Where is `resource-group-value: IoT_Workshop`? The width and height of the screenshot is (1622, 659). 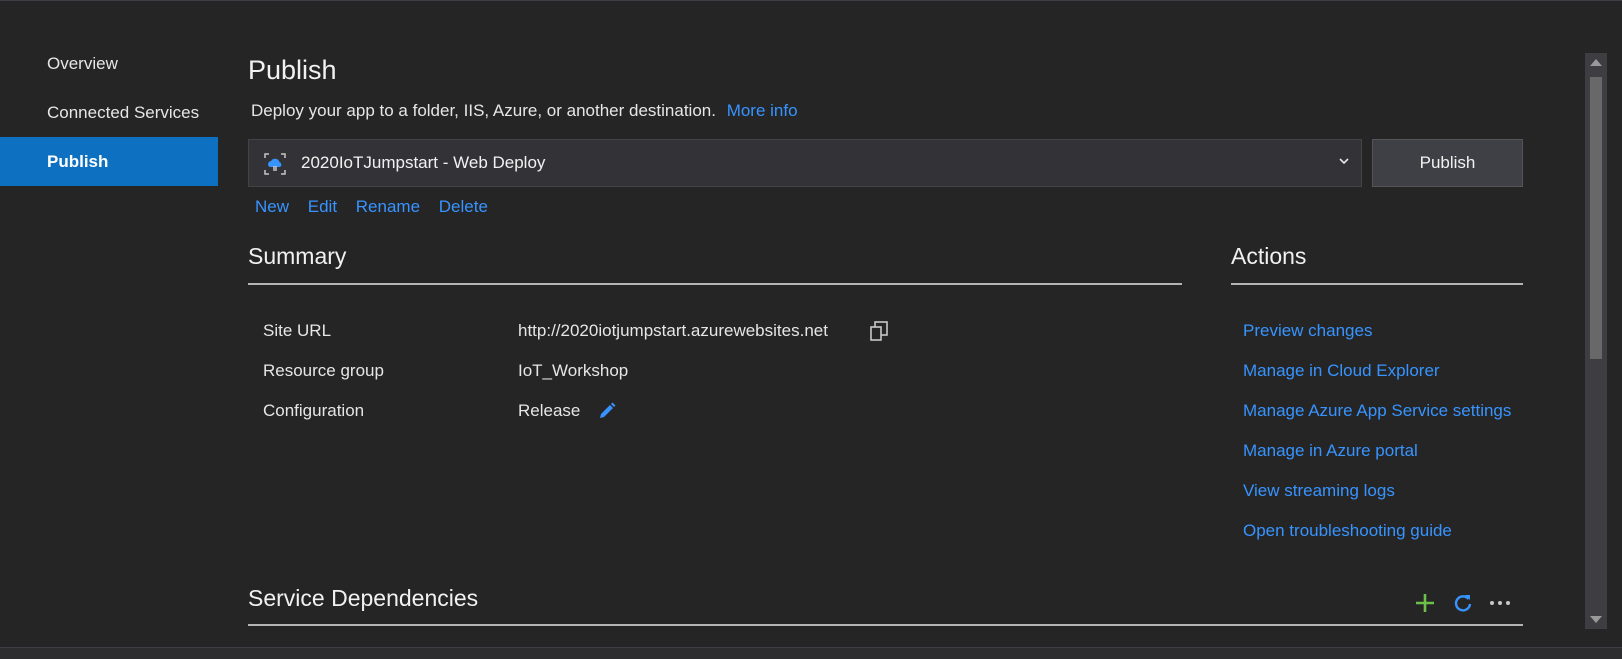
resource-group-value: IoT_Workshop is located at coordinates (573, 370).